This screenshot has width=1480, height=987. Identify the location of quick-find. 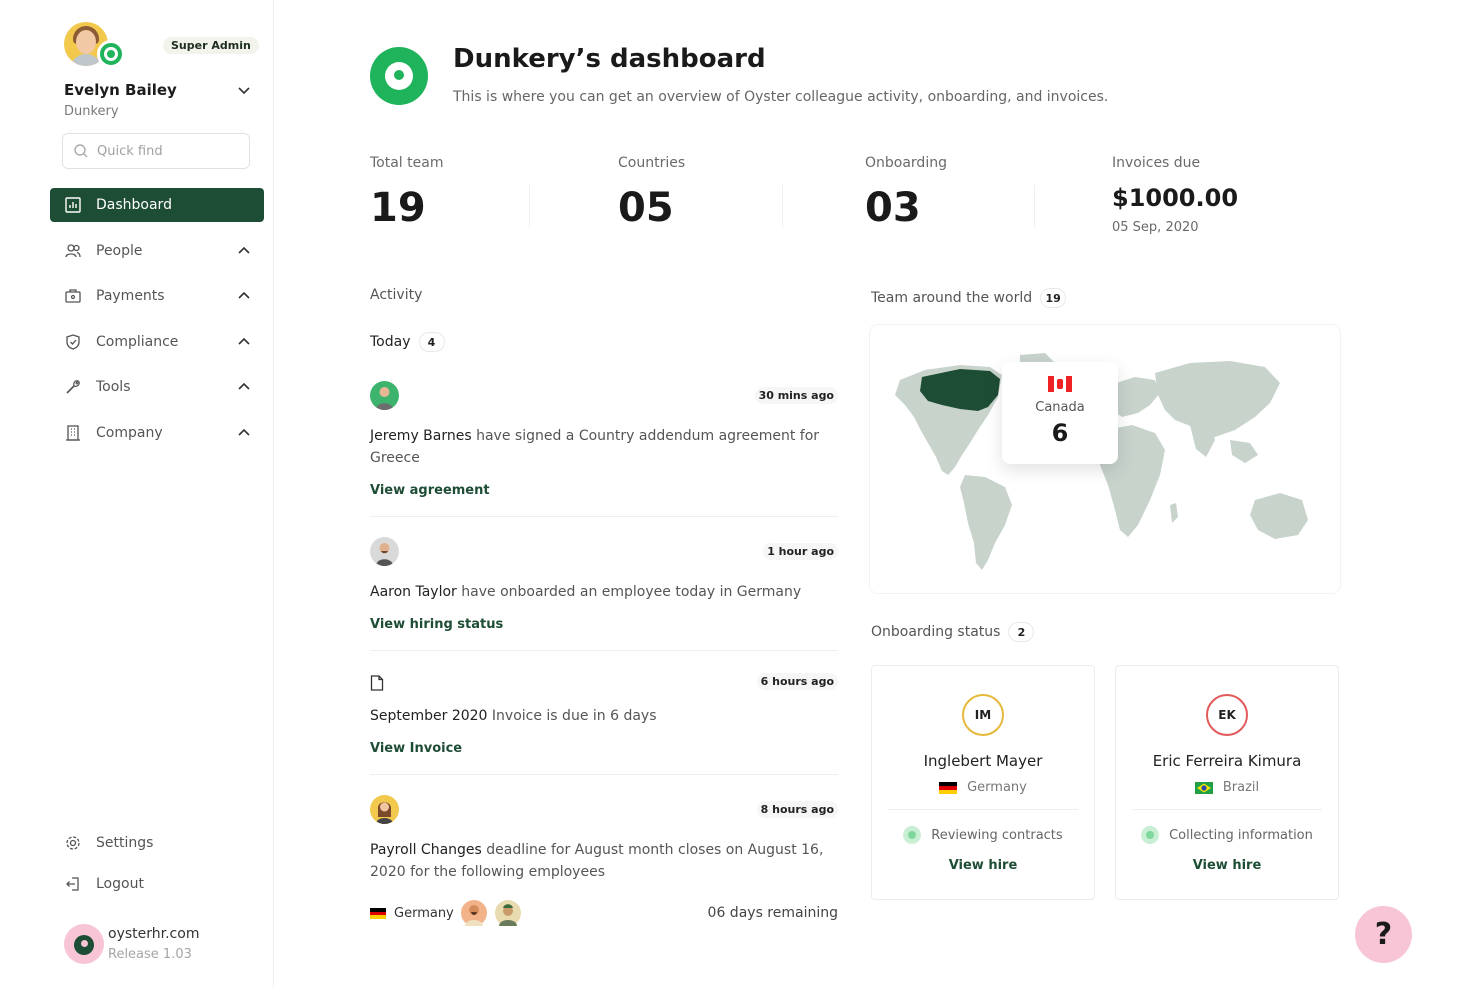
(156, 151).